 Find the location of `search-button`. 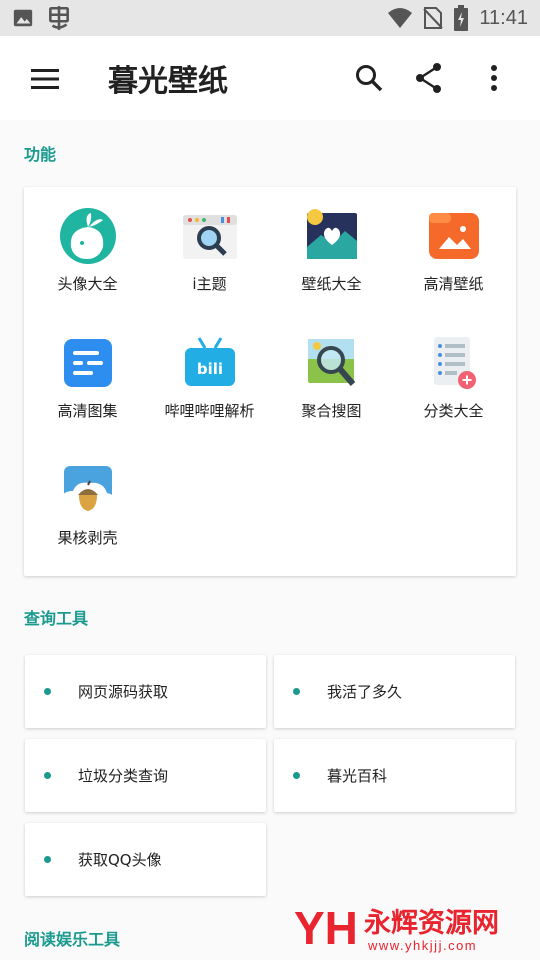

search-button is located at coordinates (369, 78).